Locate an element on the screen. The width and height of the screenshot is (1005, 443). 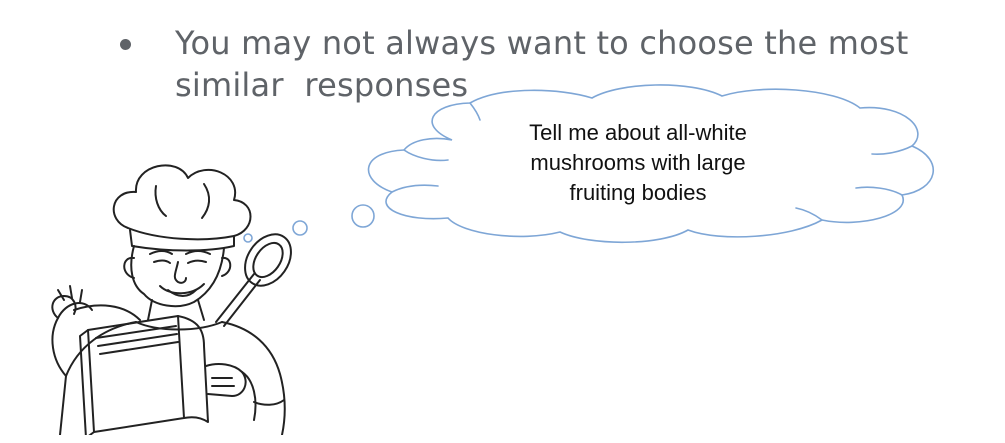
chef-reading-cookbook-icon is located at coordinates (171, 299).